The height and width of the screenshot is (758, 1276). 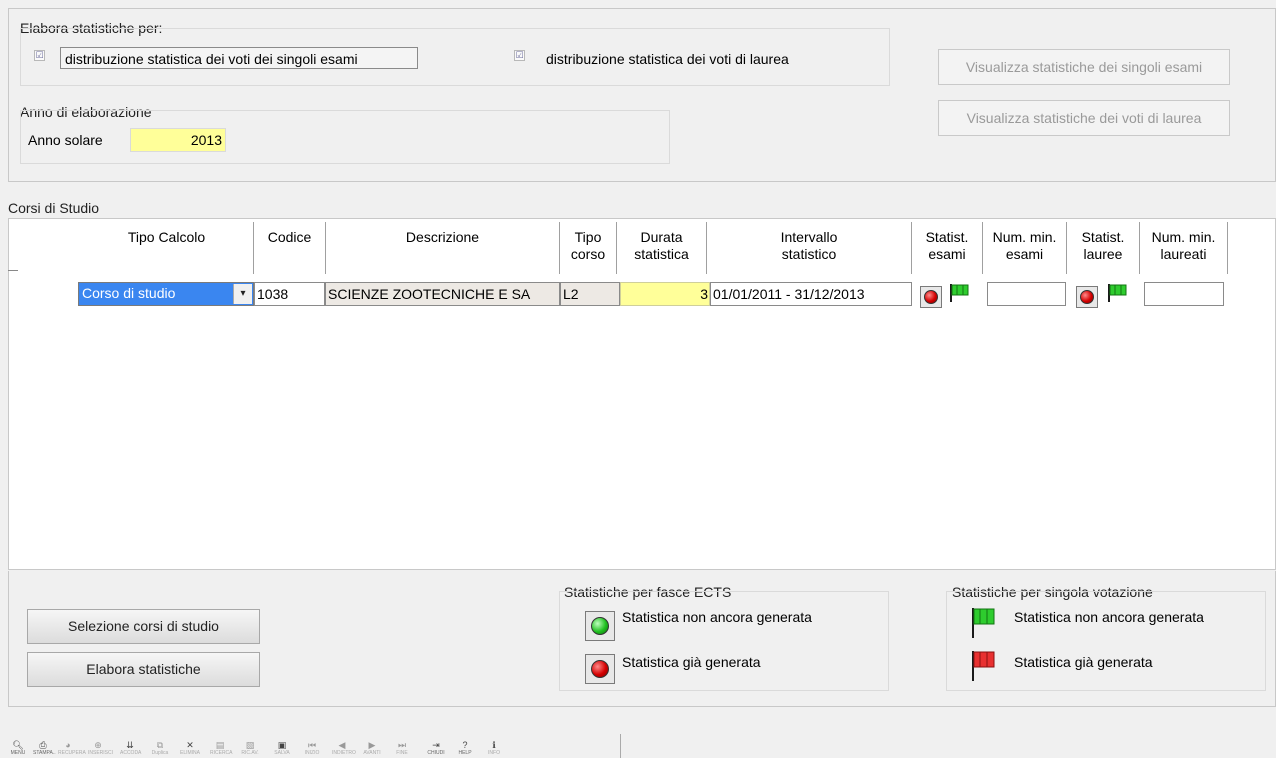 What do you see at coordinates (221, 753) in the screenshot?
I see `toolbar-search-label: RICERCA` at bounding box center [221, 753].